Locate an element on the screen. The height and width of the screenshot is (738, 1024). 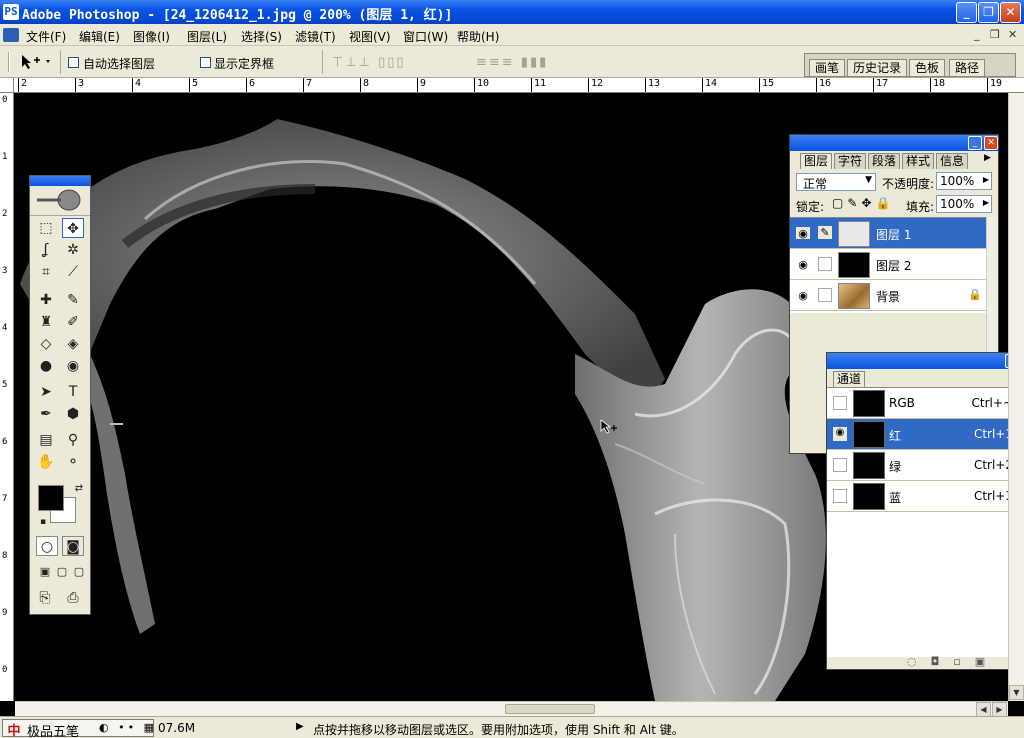
auto-select-layer-checkbox is located at coordinates (73, 62).